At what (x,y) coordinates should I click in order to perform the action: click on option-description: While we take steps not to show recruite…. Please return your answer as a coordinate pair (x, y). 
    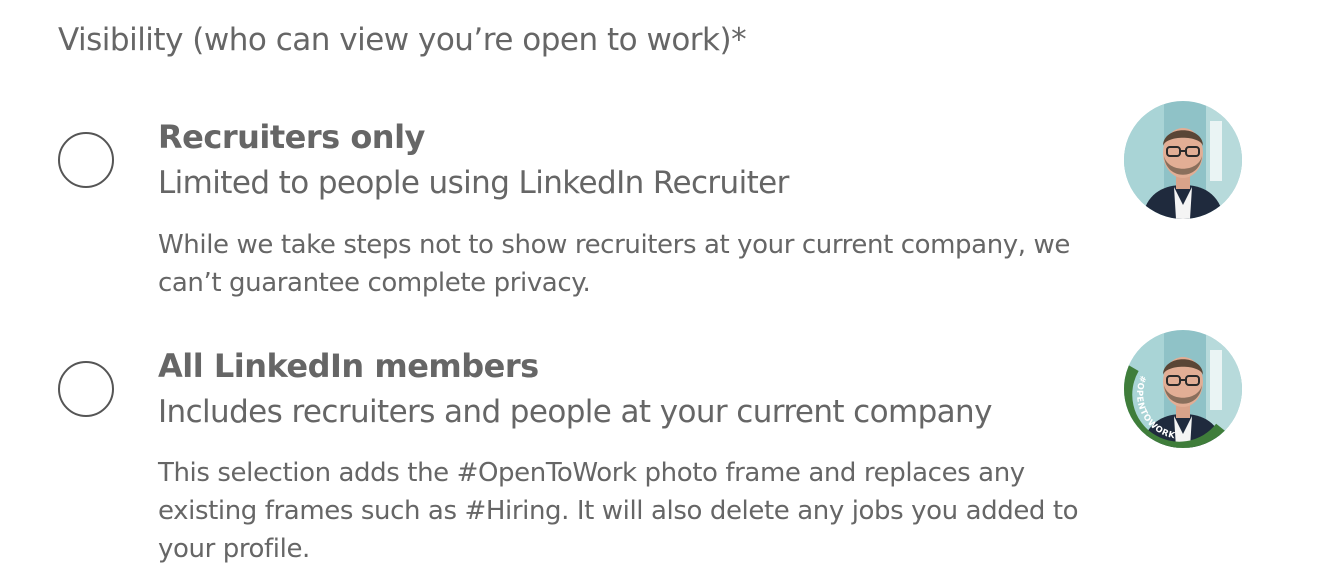
    Looking at the image, I should click on (614, 264).